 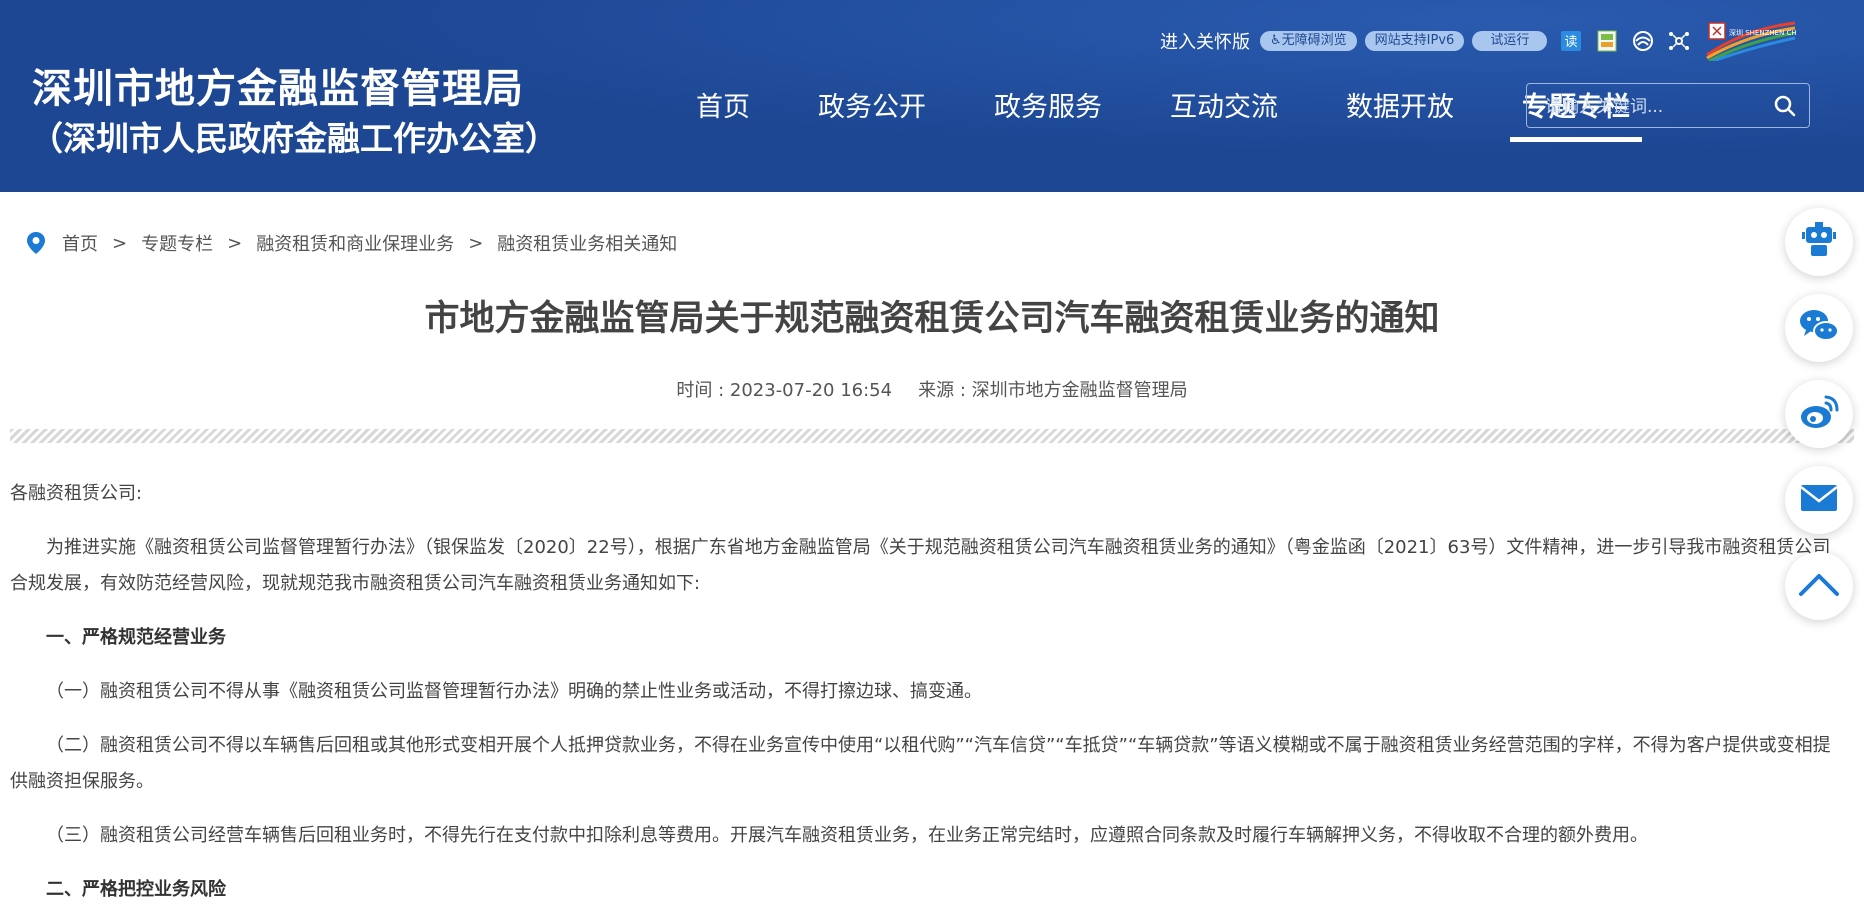 I want to click on search-input, so click(x=1652, y=106).